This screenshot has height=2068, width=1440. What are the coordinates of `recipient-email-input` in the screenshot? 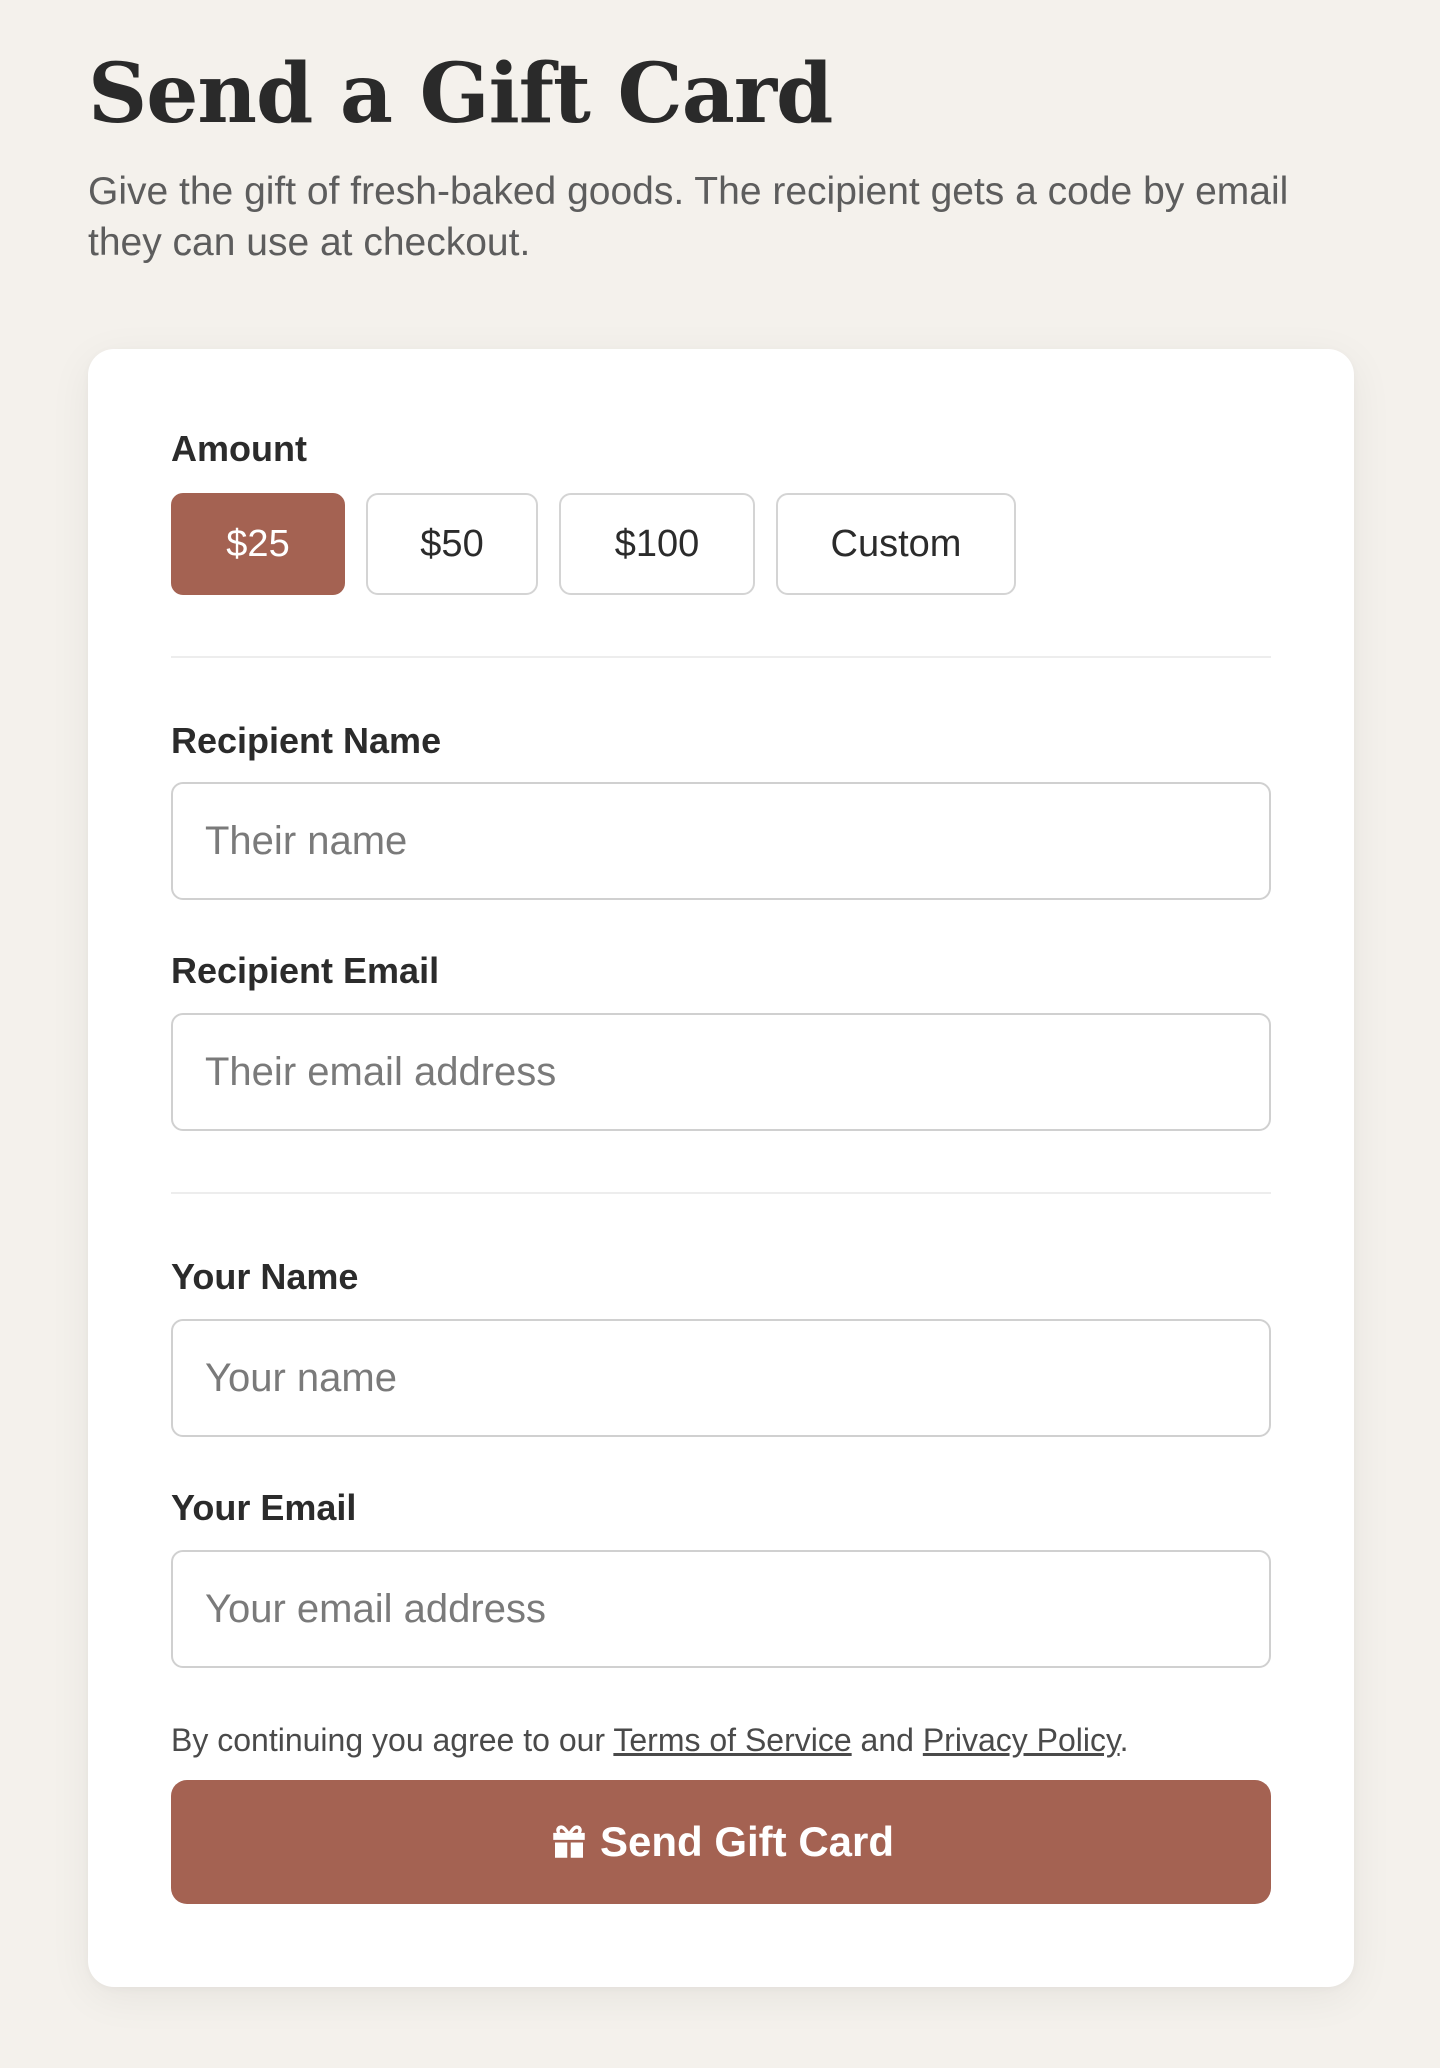 It's located at (721, 1072).